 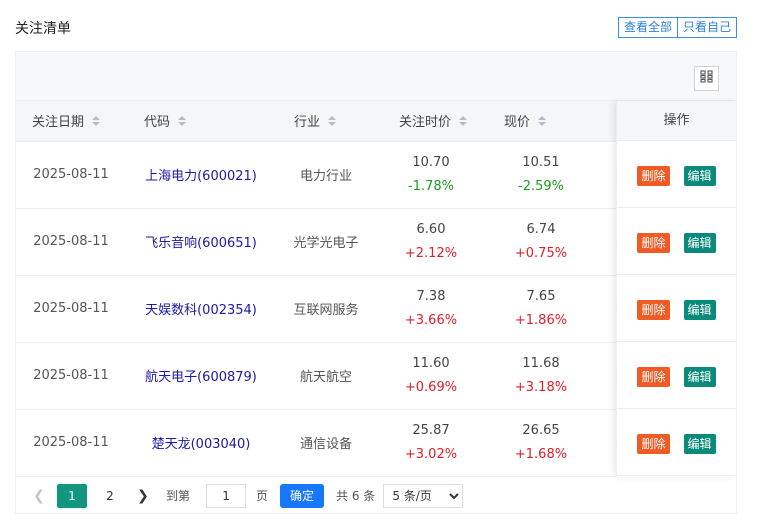 I want to click on cell-current-price: 11.68 +3.18%, so click(x=541, y=376).